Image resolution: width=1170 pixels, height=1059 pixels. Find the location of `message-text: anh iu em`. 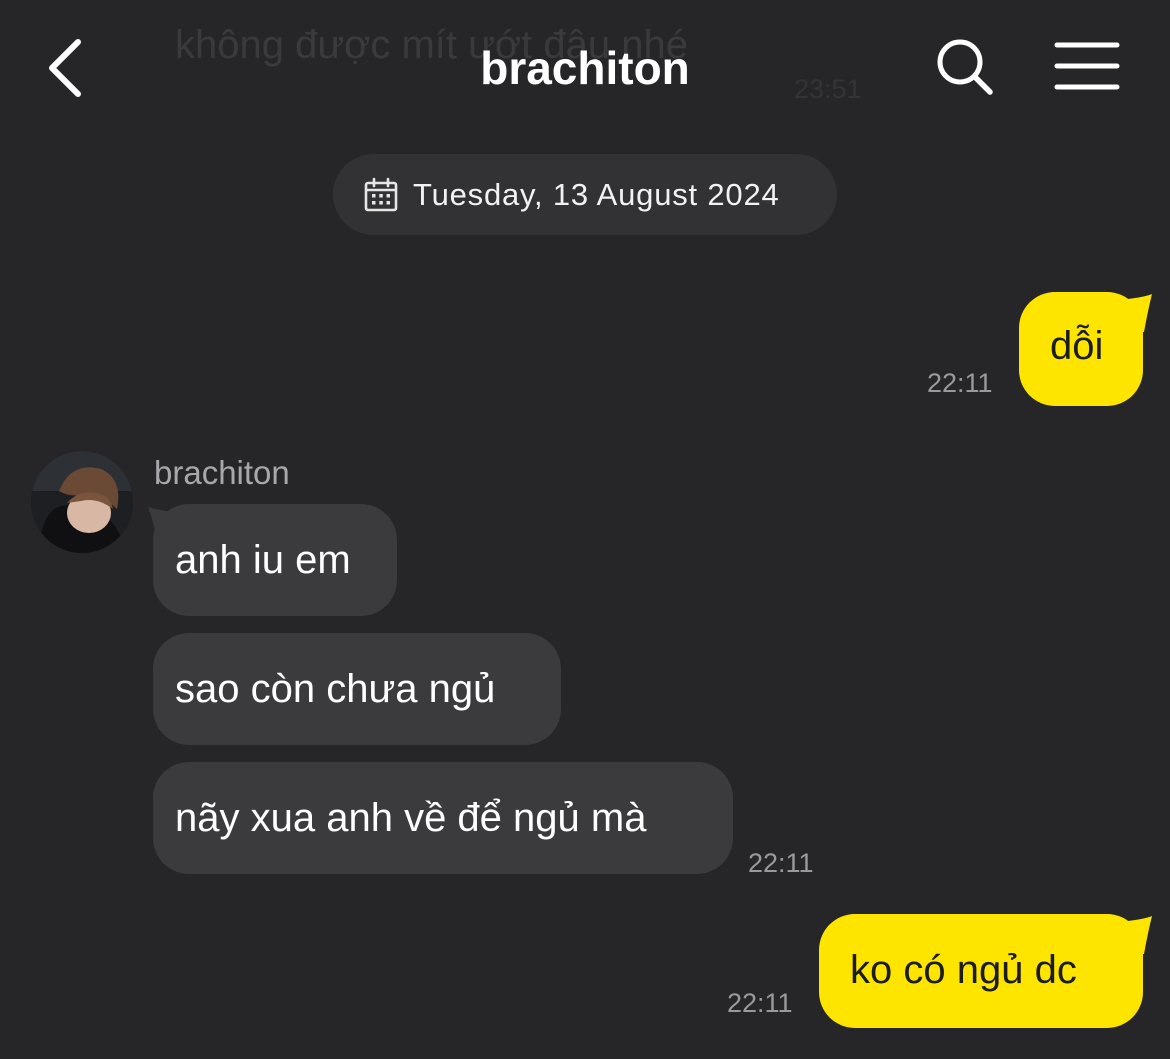

message-text: anh iu em is located at coordinates (263, 560).